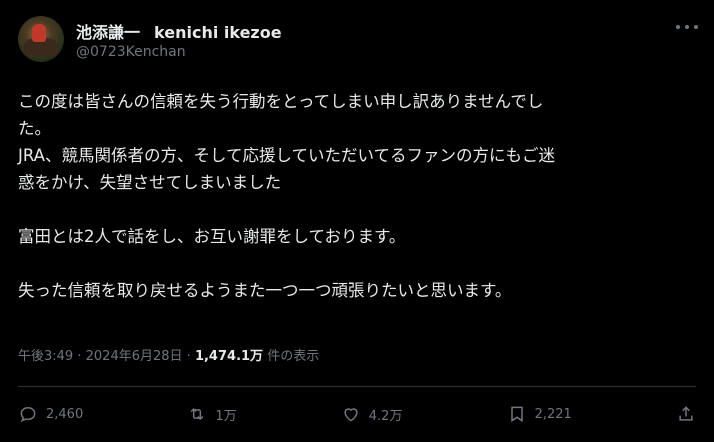 This screenshot has width=714, height=442. What do you see at coordinates (385, 416) in the screenshot?
I see `like-count: 4.2万` at bounding box center [385, 416].